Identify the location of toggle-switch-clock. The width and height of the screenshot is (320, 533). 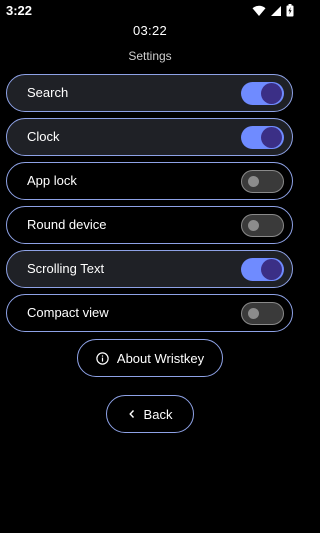
(262, 137).